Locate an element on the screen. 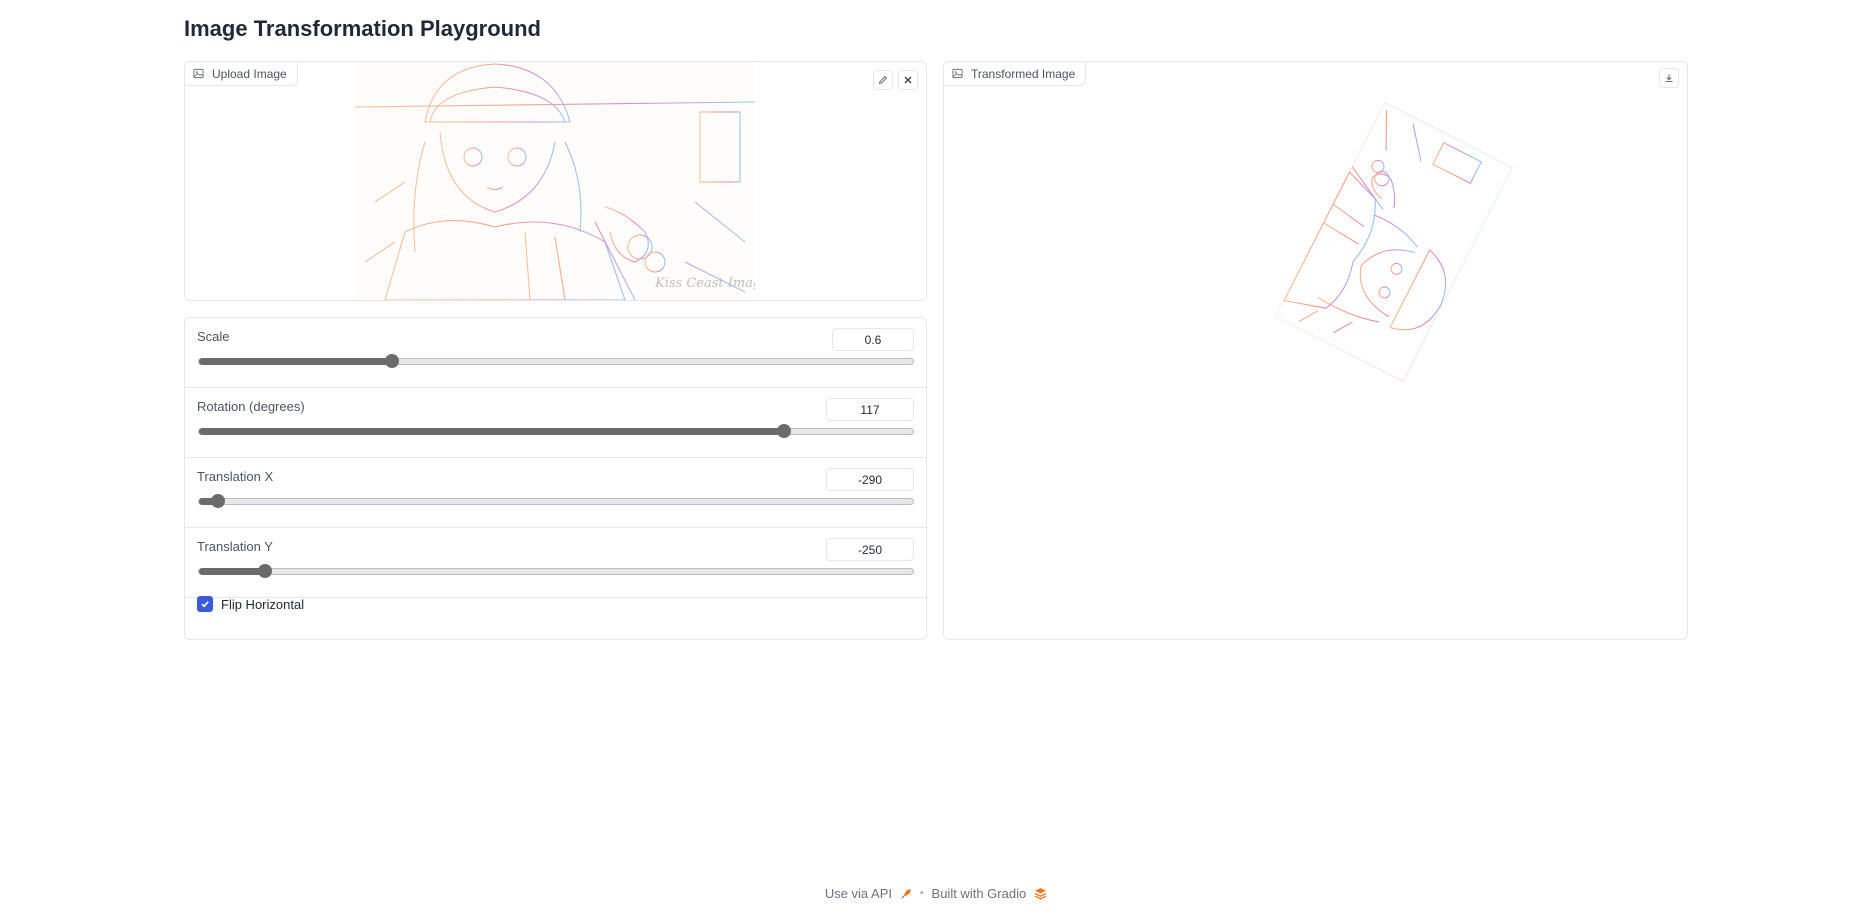  rotation-label: Rotation (degrees) is located at coordinates (251, 406).